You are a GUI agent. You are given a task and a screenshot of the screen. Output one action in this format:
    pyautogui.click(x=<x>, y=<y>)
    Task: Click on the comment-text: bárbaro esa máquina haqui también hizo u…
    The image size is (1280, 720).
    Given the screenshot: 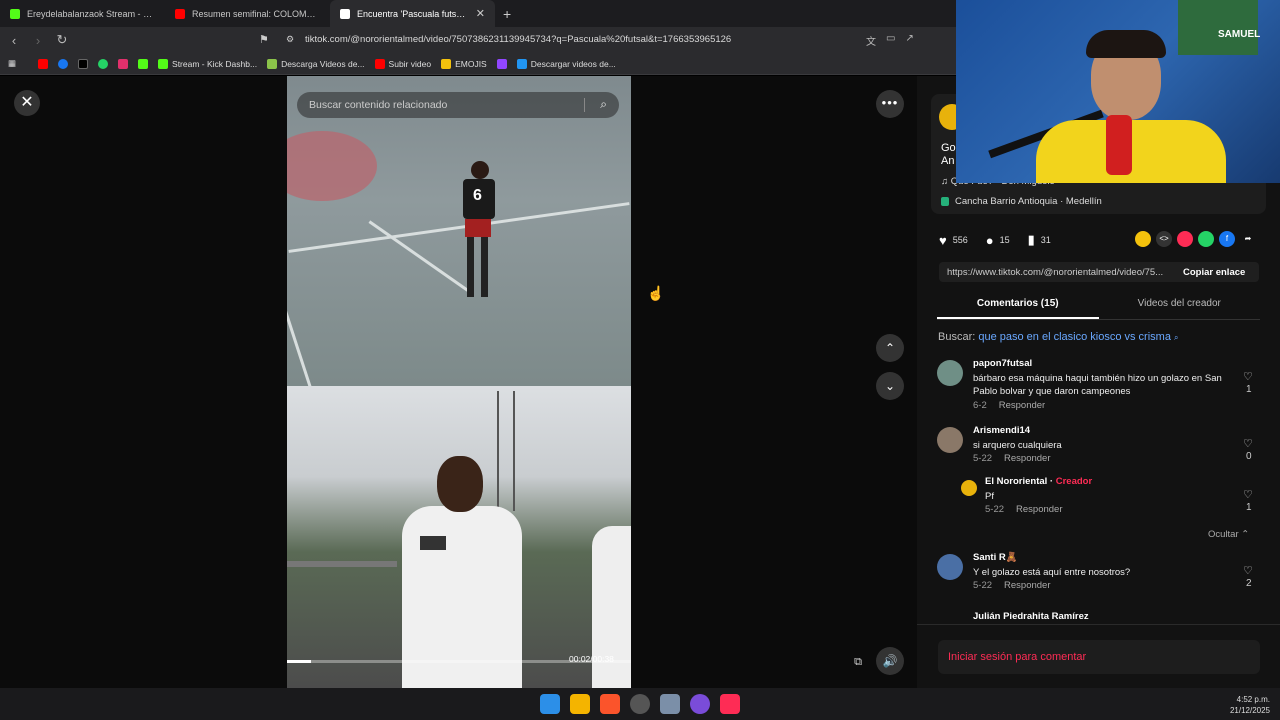 What is the action you would take?
    pyautogui.click(x=1097, y=385)
    